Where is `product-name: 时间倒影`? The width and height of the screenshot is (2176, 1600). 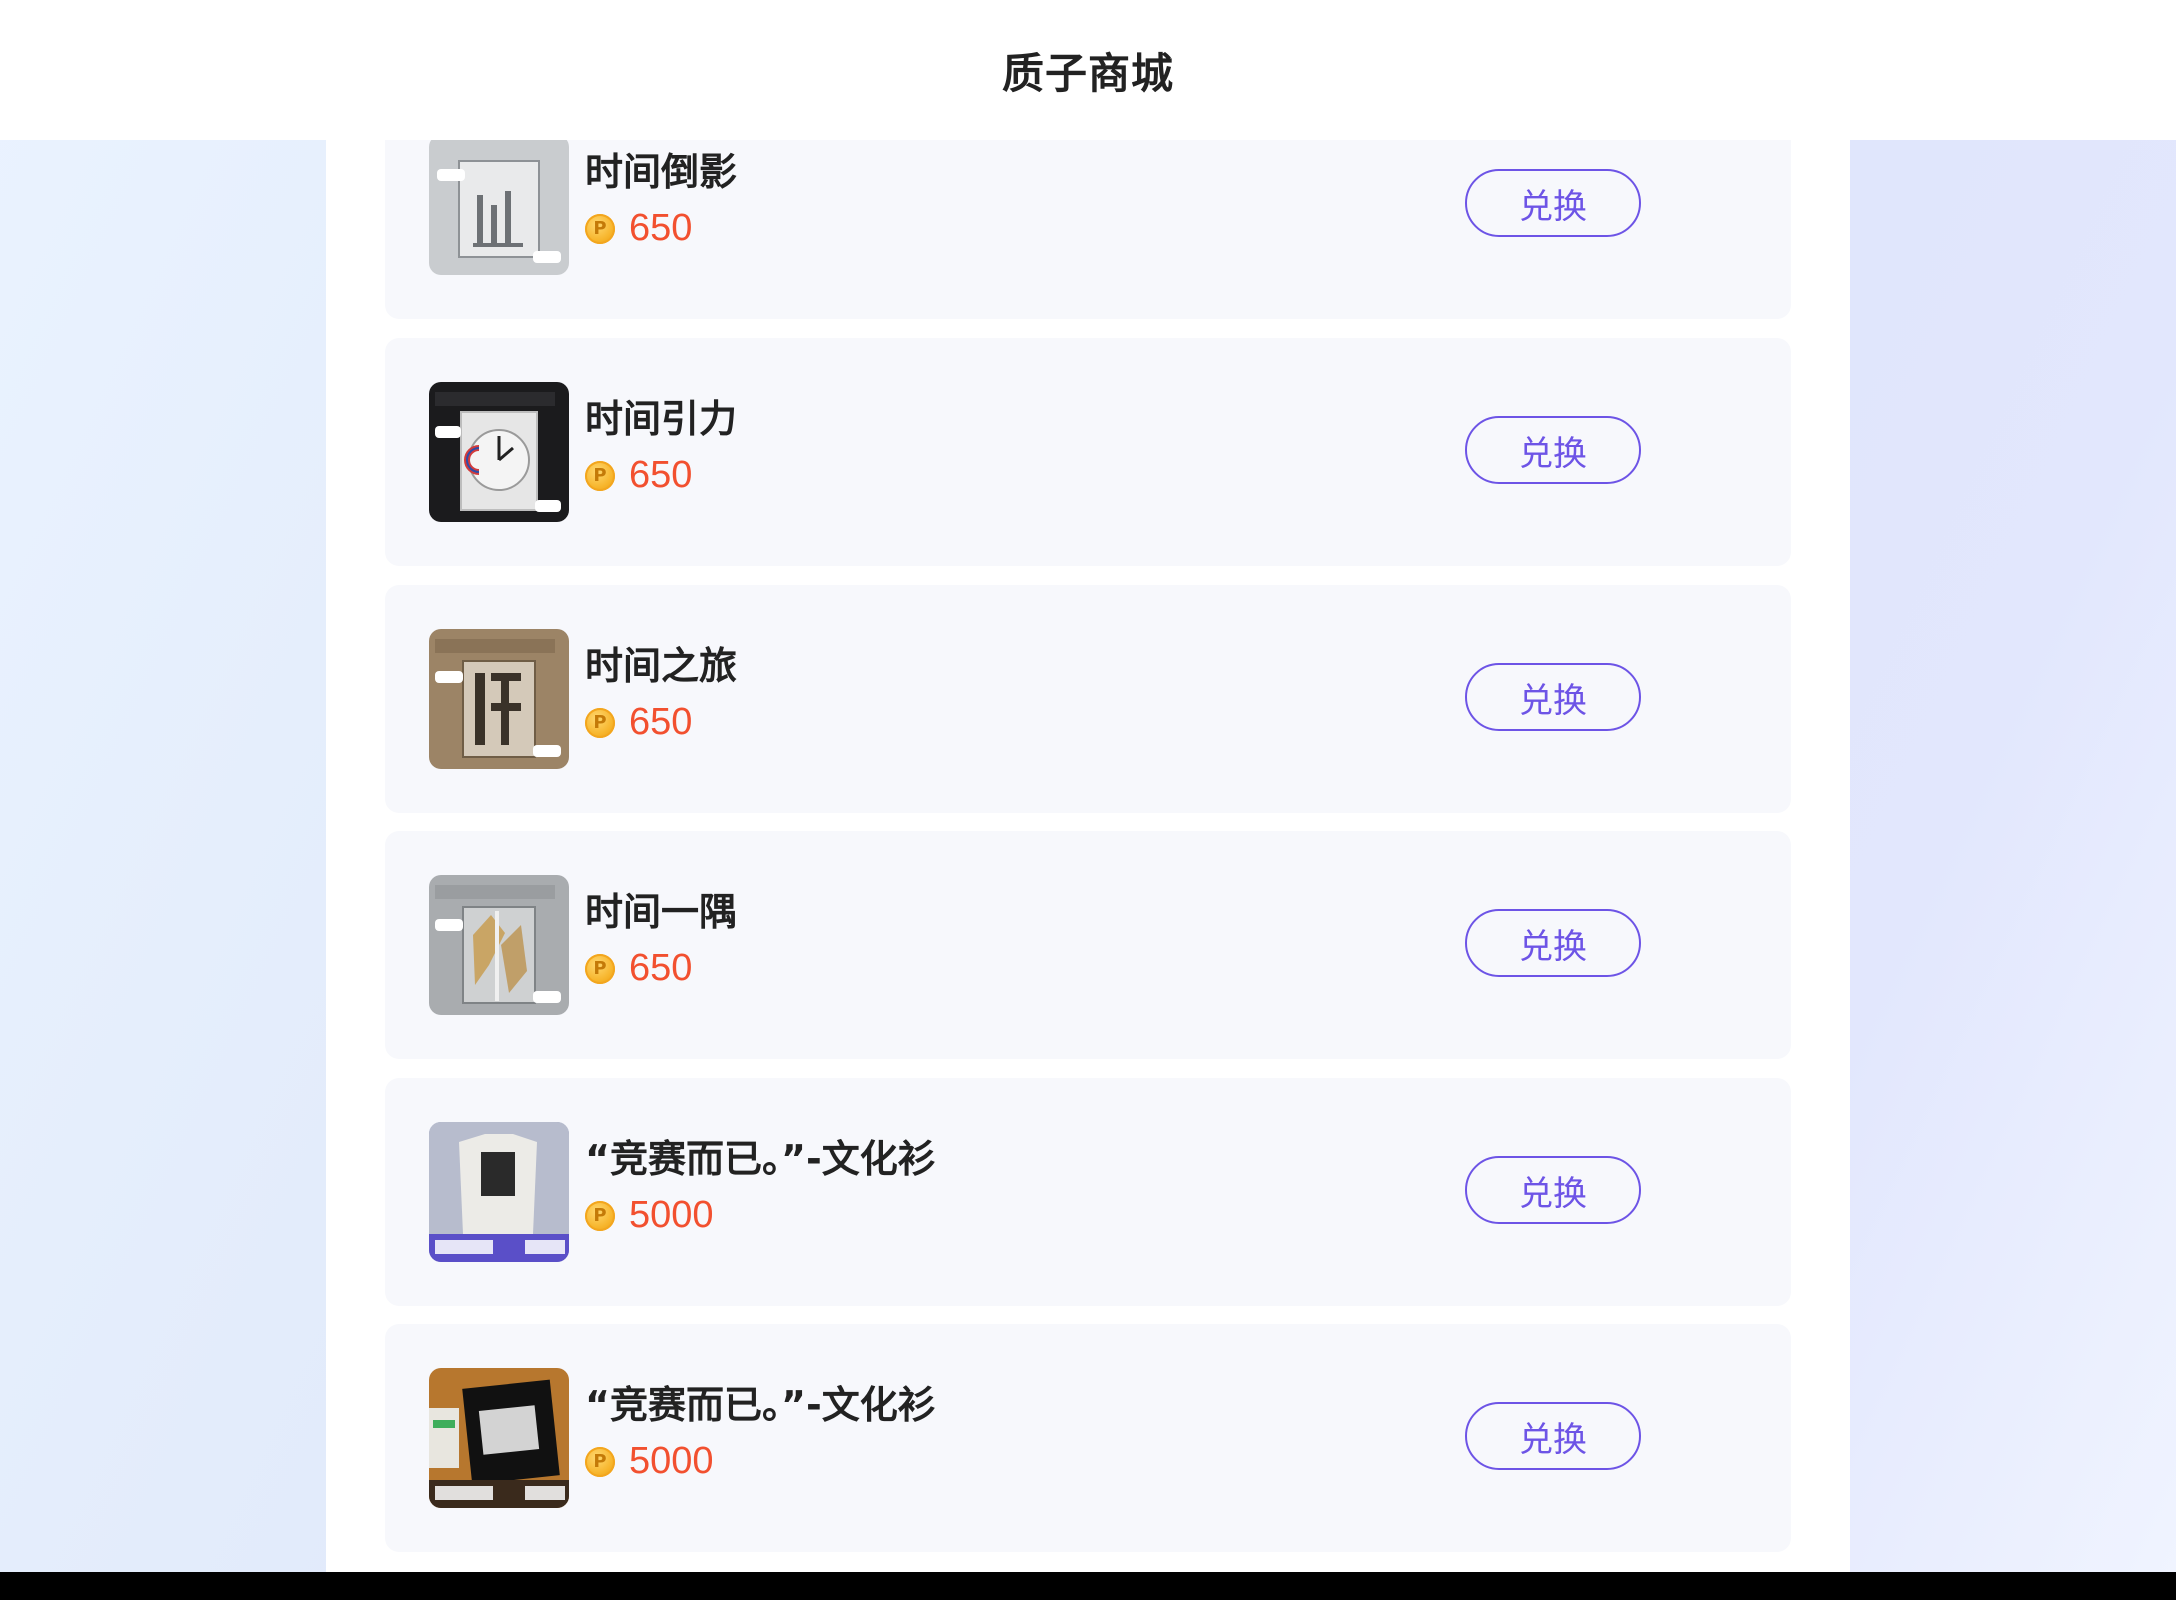
product-name: 时间倒影 is located at coordinates (661, 172).